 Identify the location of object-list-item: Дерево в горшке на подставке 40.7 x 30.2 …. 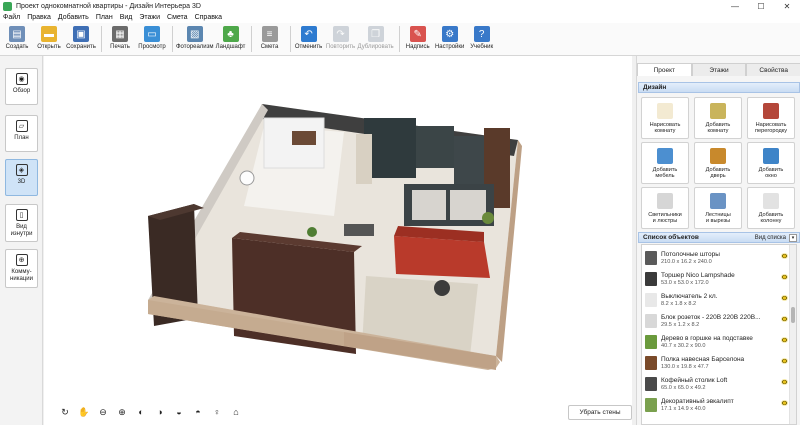
(716, 341).